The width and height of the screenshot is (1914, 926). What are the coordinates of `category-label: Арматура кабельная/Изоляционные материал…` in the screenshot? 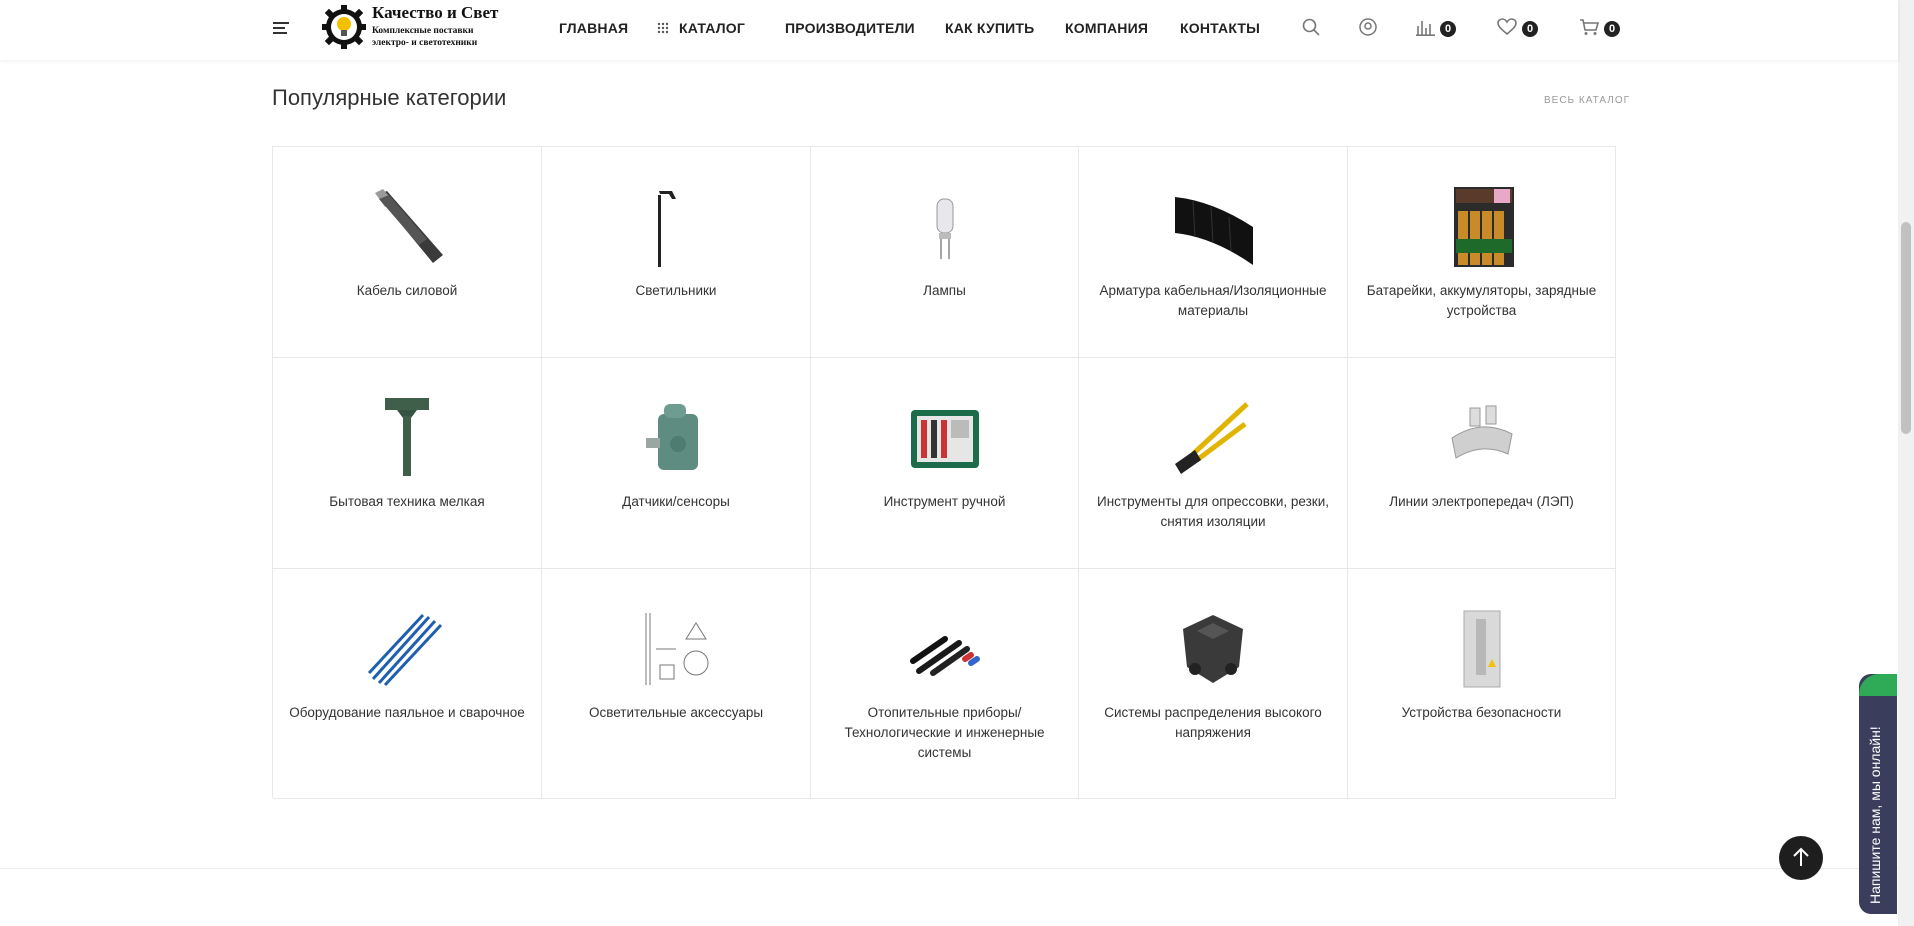 It's located at (1213, 300).